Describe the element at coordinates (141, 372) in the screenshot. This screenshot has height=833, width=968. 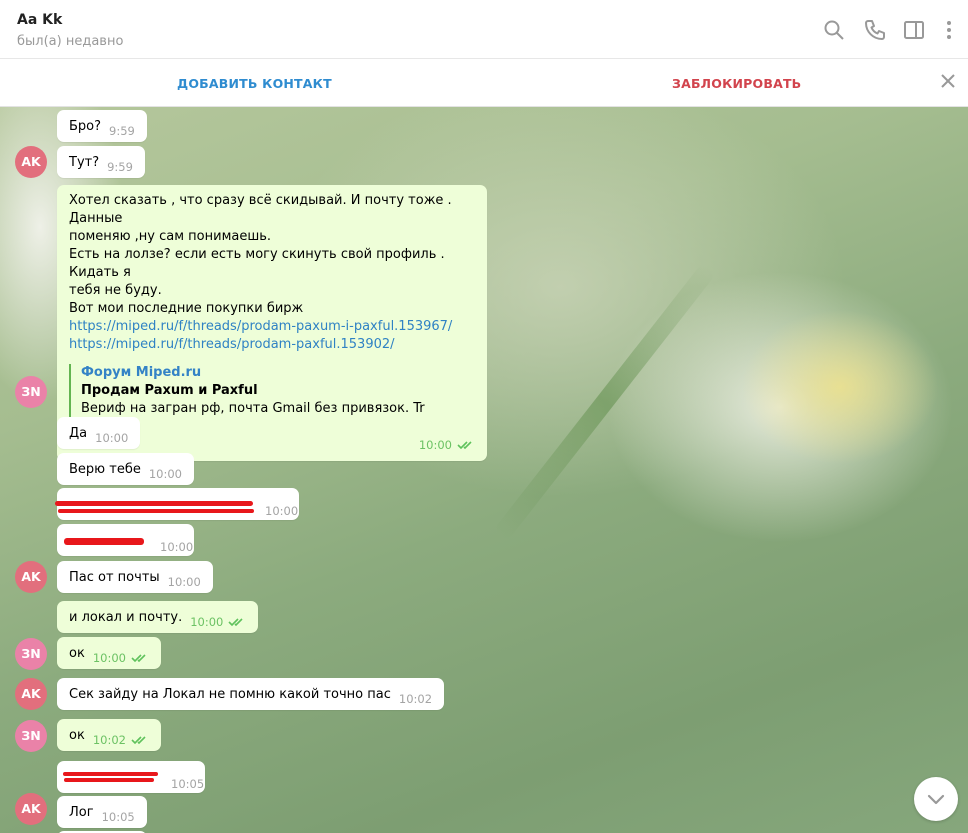
I see `preview-site-name: Форум Miped.ru` at that location.